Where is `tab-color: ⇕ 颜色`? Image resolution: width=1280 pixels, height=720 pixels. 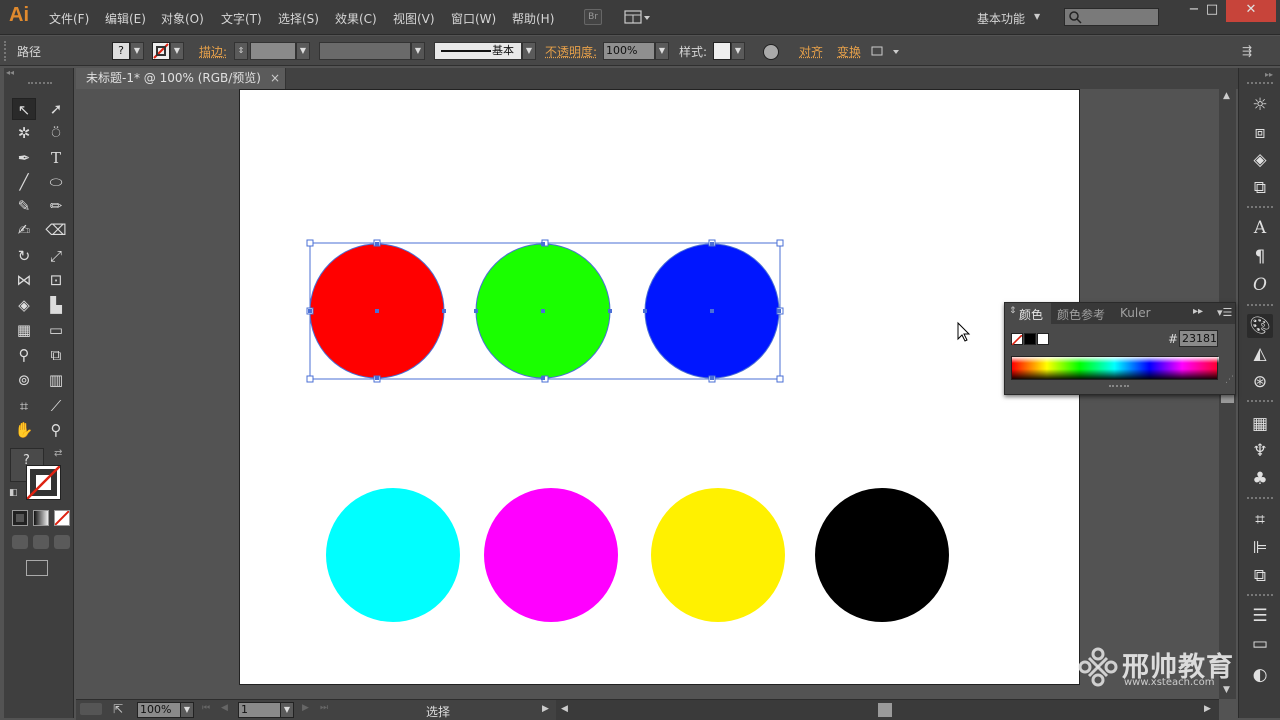 tab-color: ⇕ 颜色 is located at coordinates (1028, 313).